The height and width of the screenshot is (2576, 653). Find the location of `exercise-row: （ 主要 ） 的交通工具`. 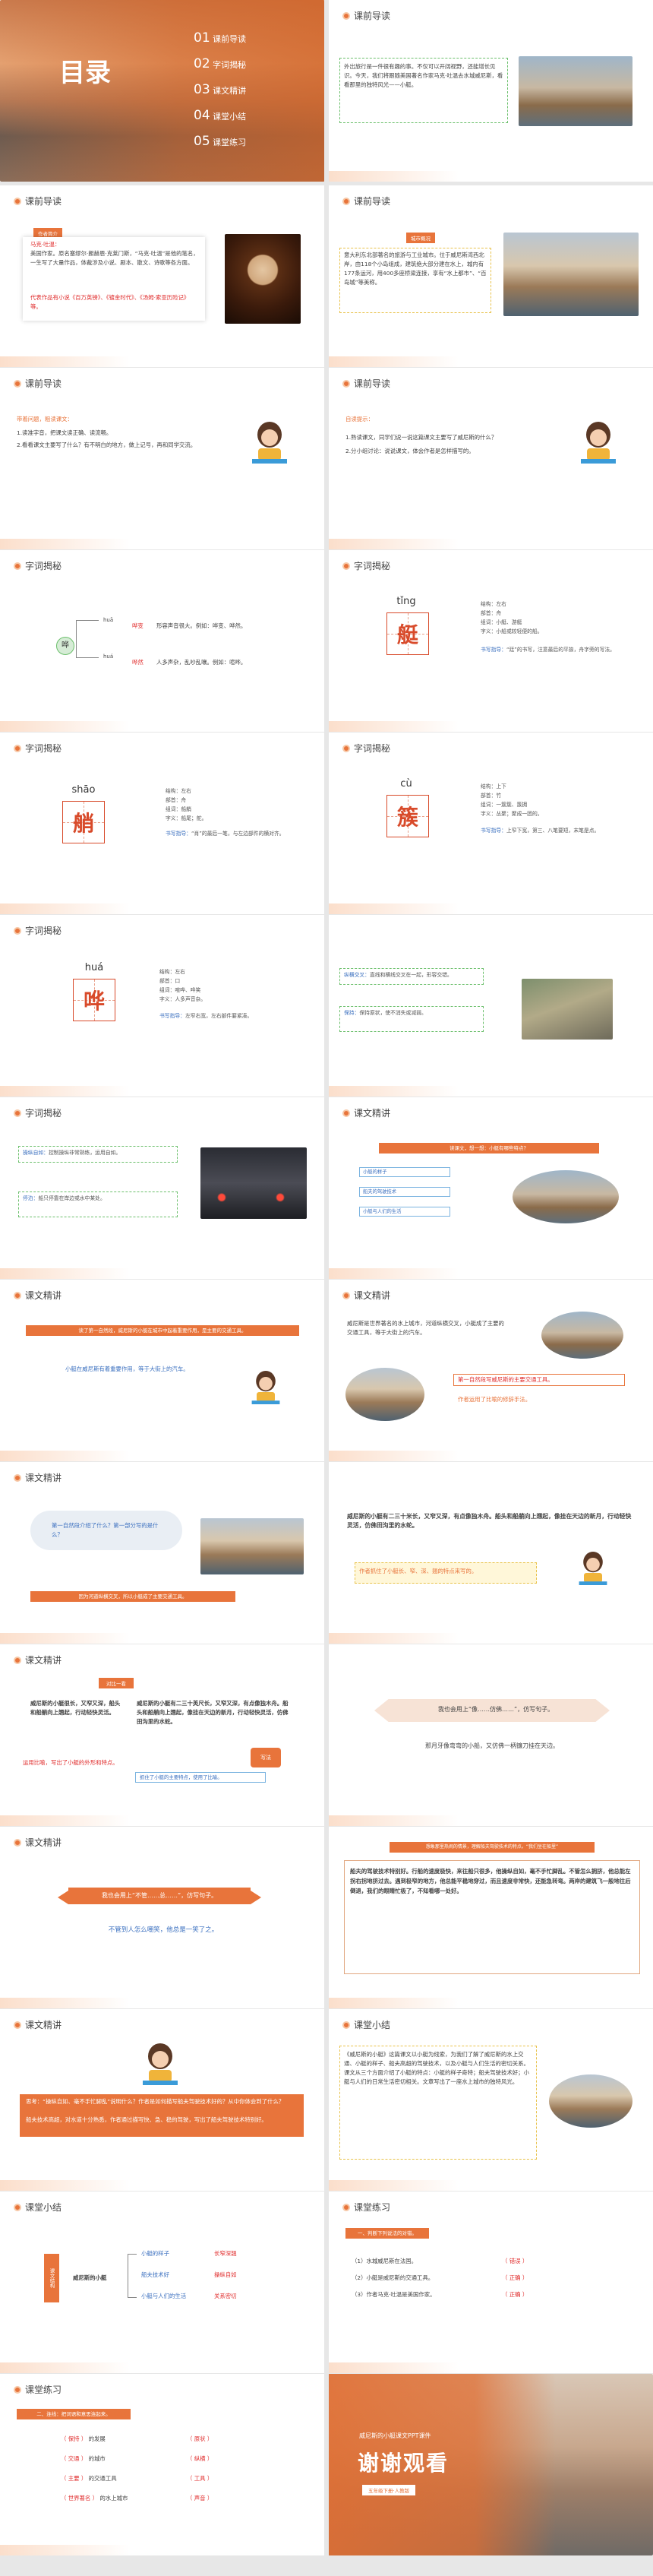

exercise-row: （ 主要 ） 的交通工具 is located at coordinates (89, 2478).